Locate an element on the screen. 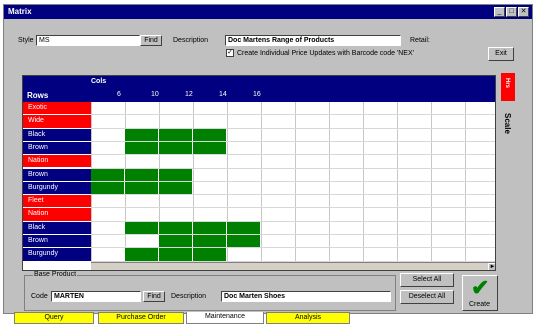 Image resolution: width=539 pixels, height=329 pixels. style-input: MS is located at coordinates (88, 40).